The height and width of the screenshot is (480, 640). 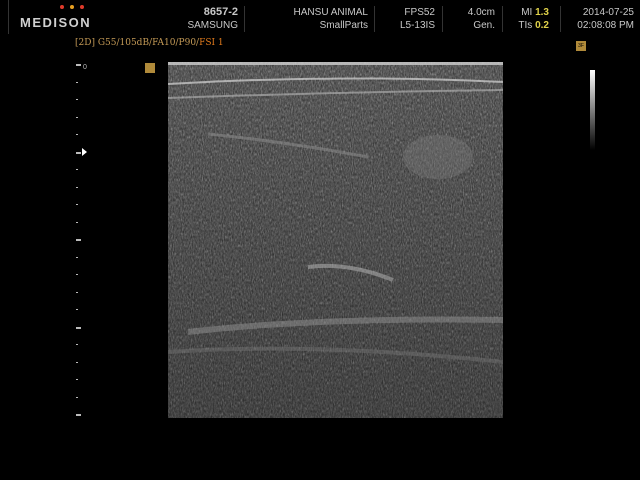 I want to click on grayscale-bar, so click(x=592, y=110).